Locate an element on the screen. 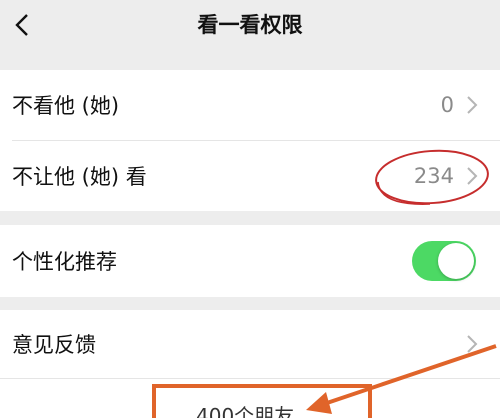 This screenshot has height=418, width=500. personalized-recommend-toggle is located at coordinates (444, 261).